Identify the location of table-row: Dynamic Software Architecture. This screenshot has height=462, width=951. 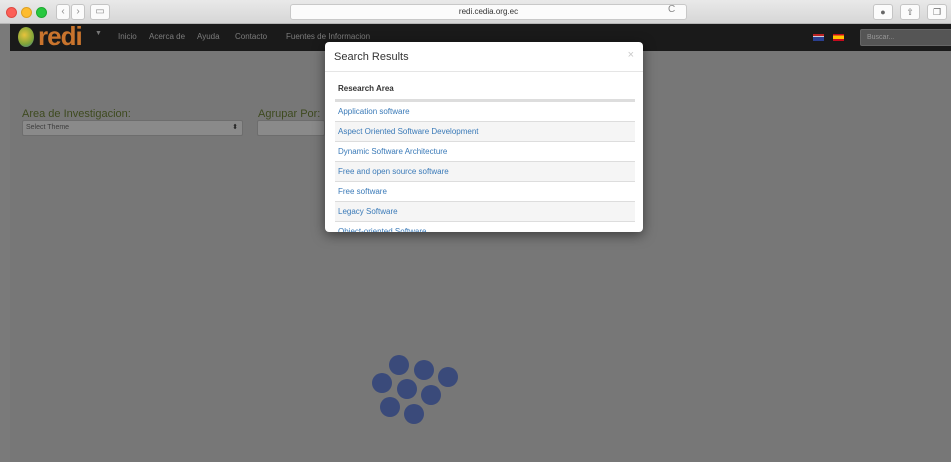
(485, 151).